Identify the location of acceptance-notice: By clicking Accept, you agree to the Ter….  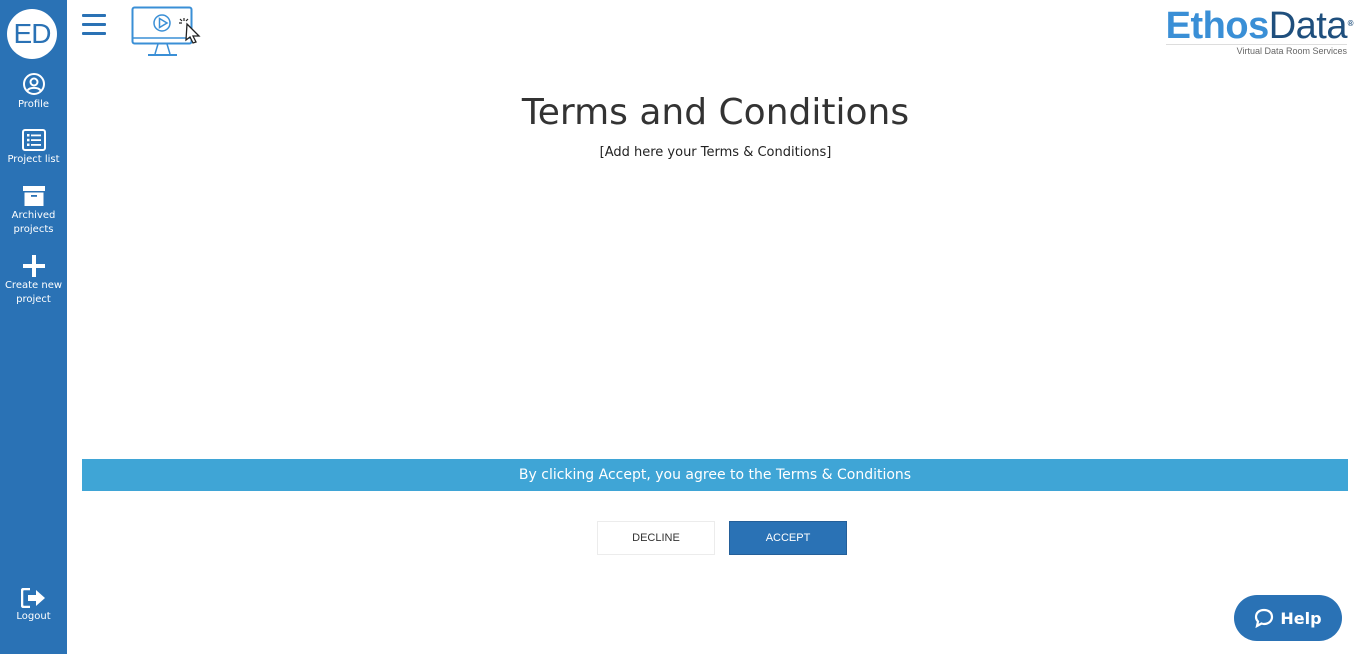
(715, 475).